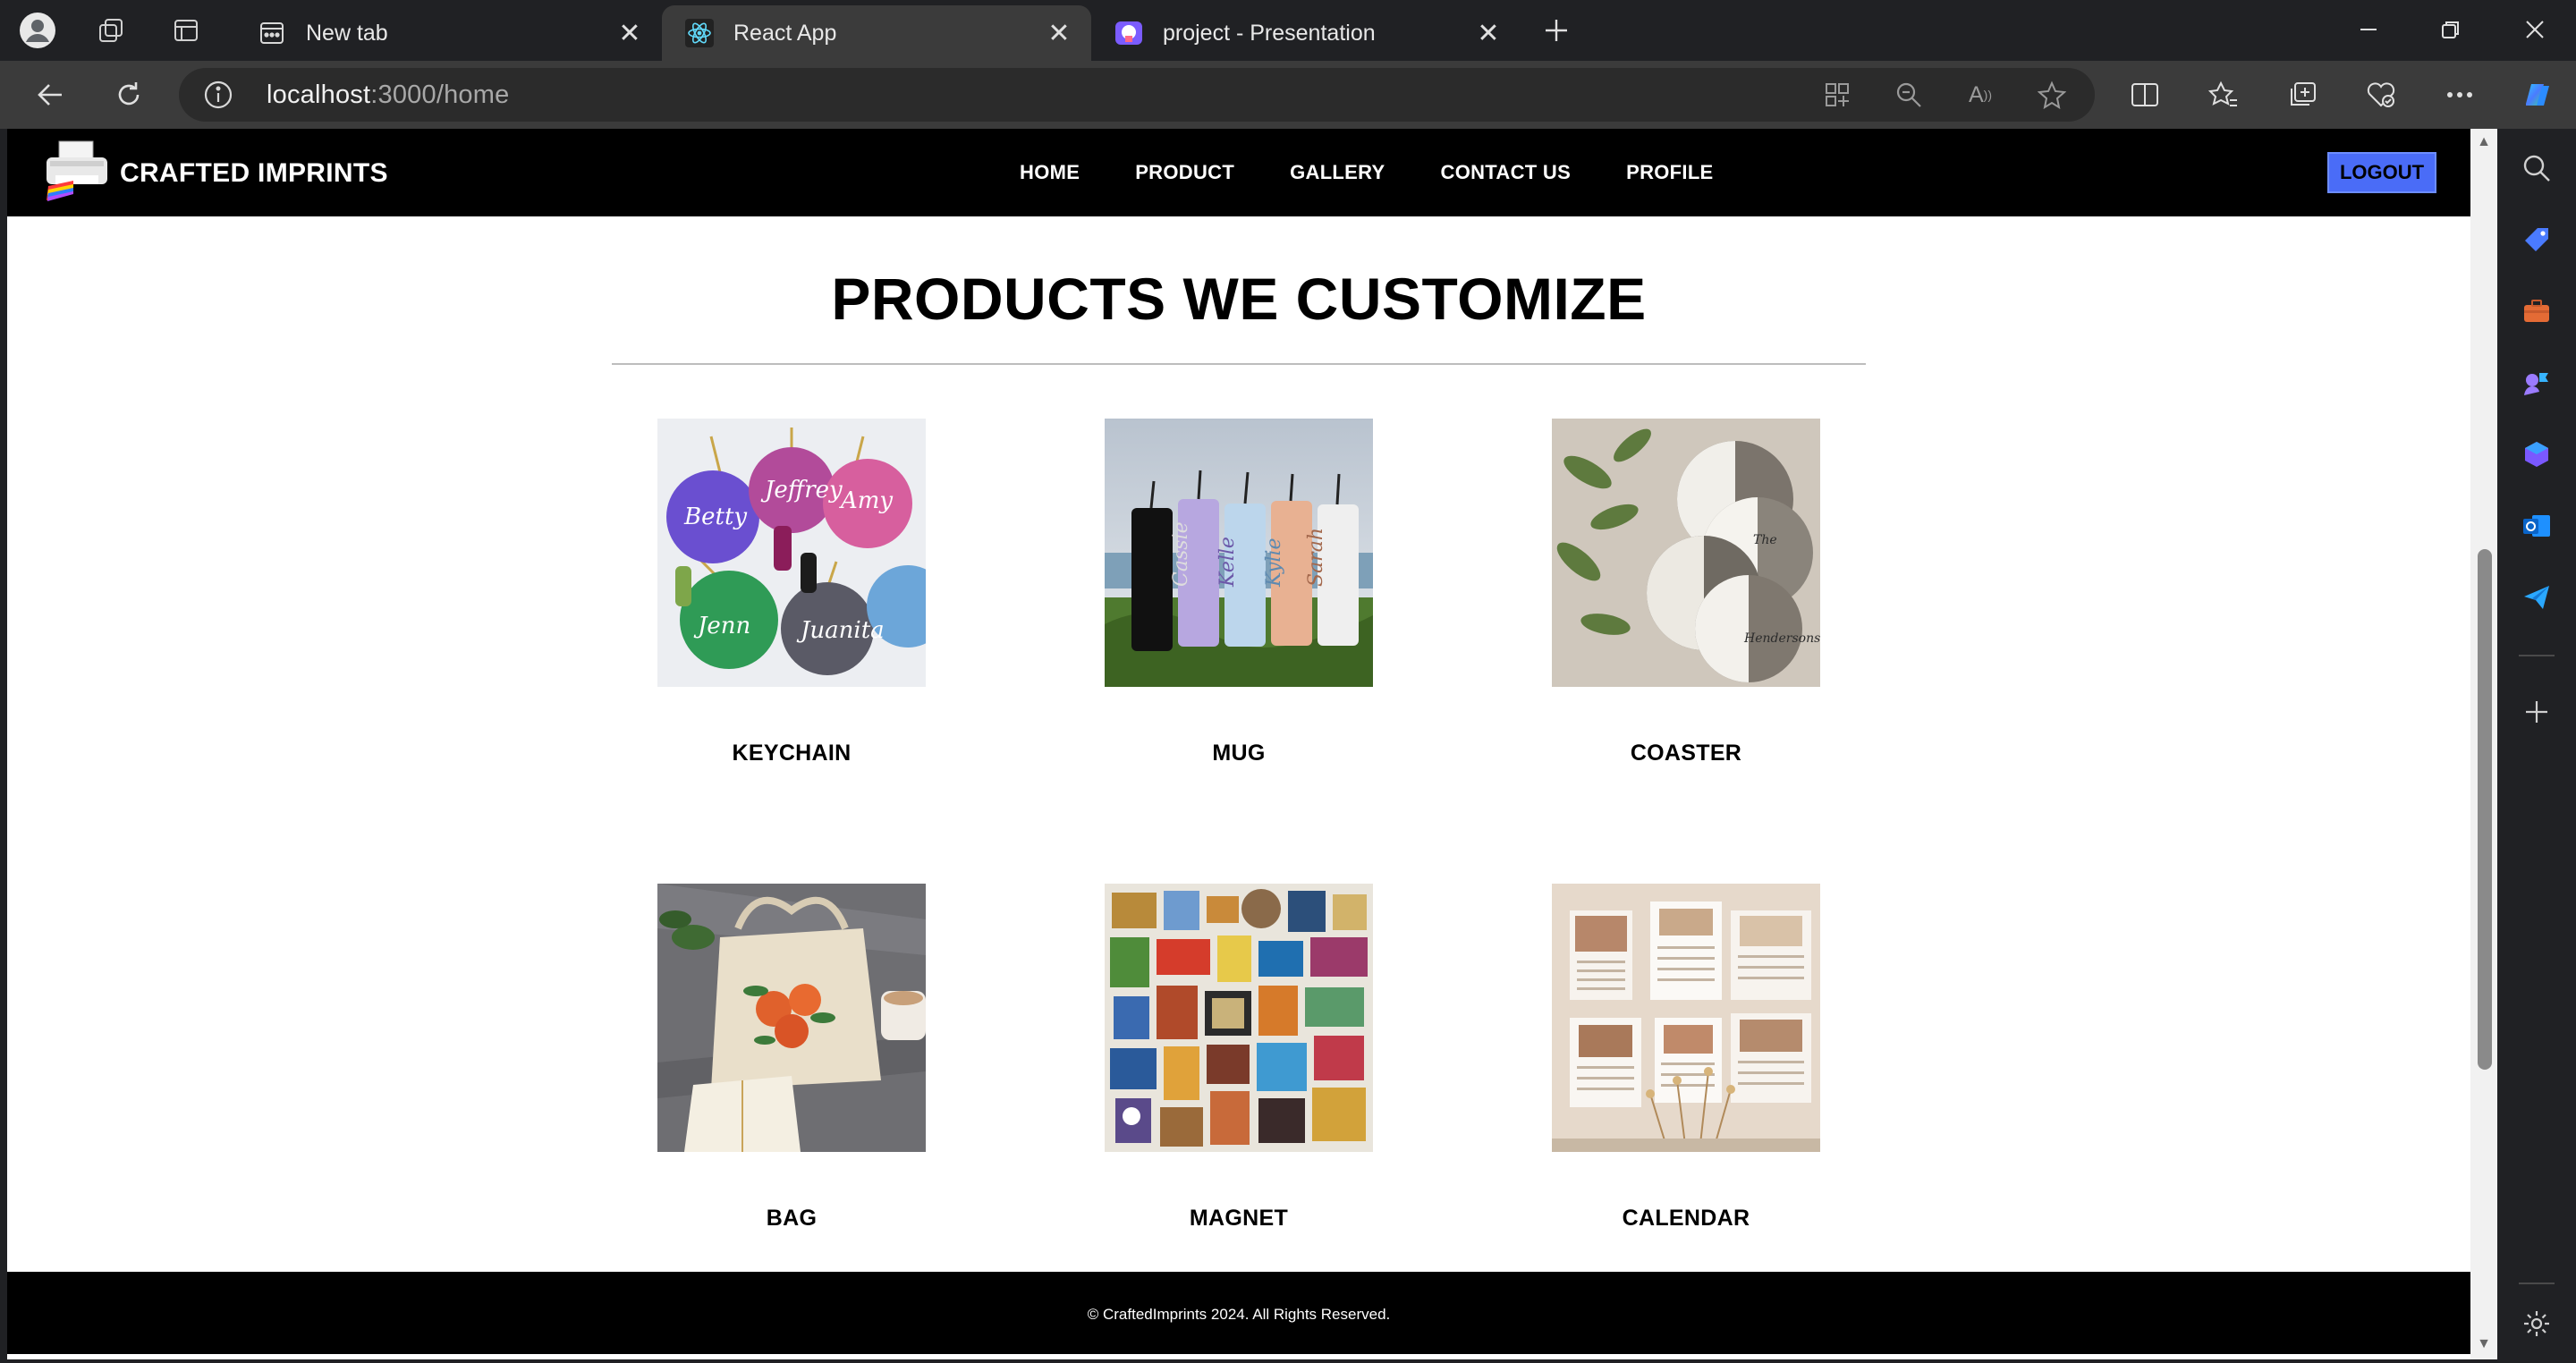 The height and width of the screenshot is (1363, 2576). I want to click on brand-name: CRAFTED IMPRINTS, so click(254, 173).